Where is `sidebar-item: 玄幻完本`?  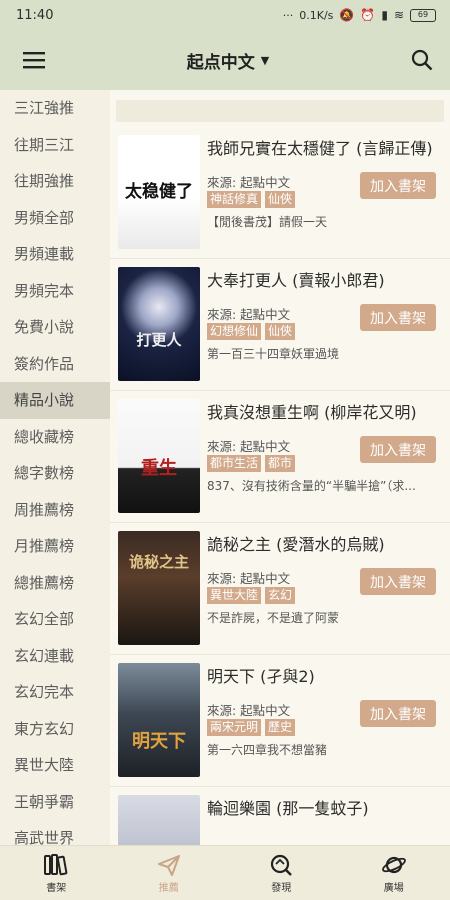
sidebar-item: 玄幻完本 is located at coordinates (55, 692).